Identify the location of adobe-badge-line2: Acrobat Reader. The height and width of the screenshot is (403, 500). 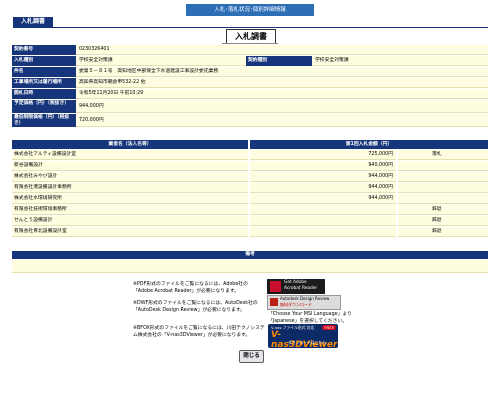
(301, 288).